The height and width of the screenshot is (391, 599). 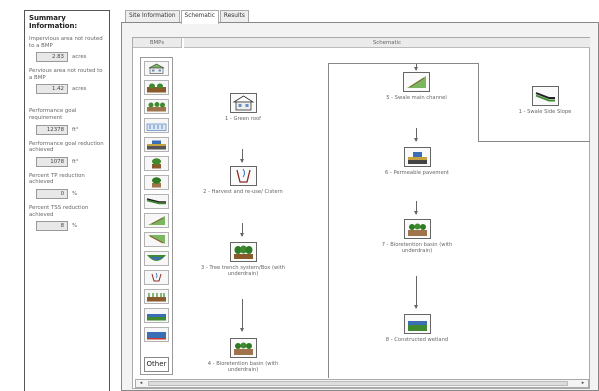 I want to click on goal-ach-row: 1078 ft³, so click(x=70, y=161).